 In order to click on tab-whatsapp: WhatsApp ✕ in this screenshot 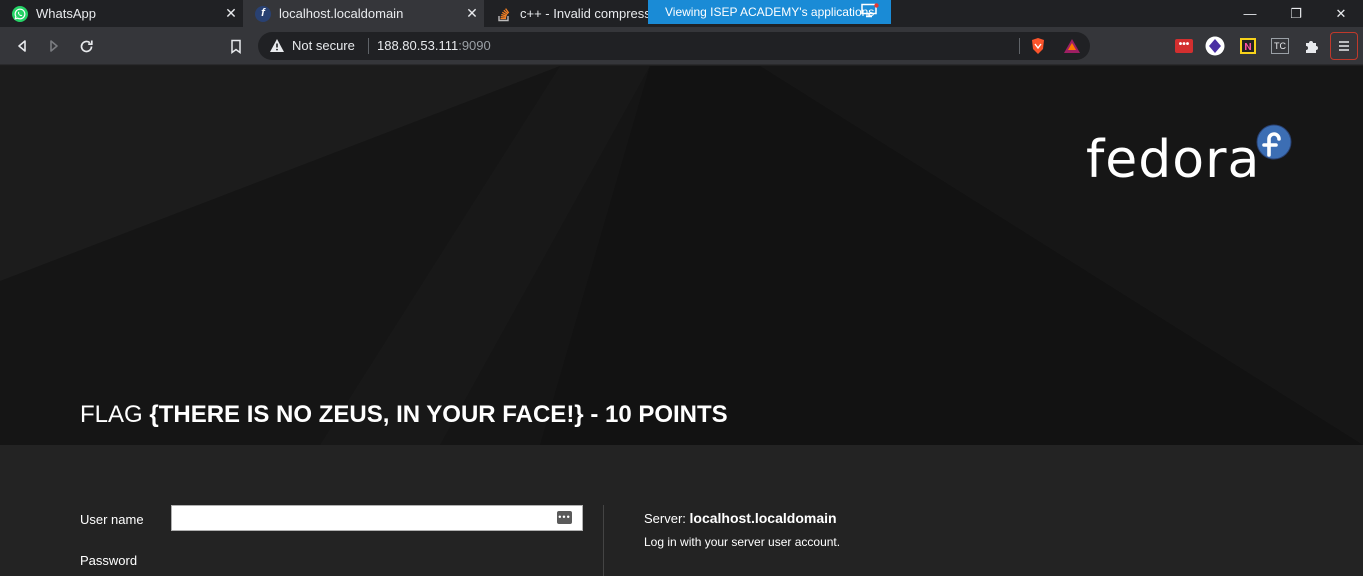, I will do `click(121, 13)`.